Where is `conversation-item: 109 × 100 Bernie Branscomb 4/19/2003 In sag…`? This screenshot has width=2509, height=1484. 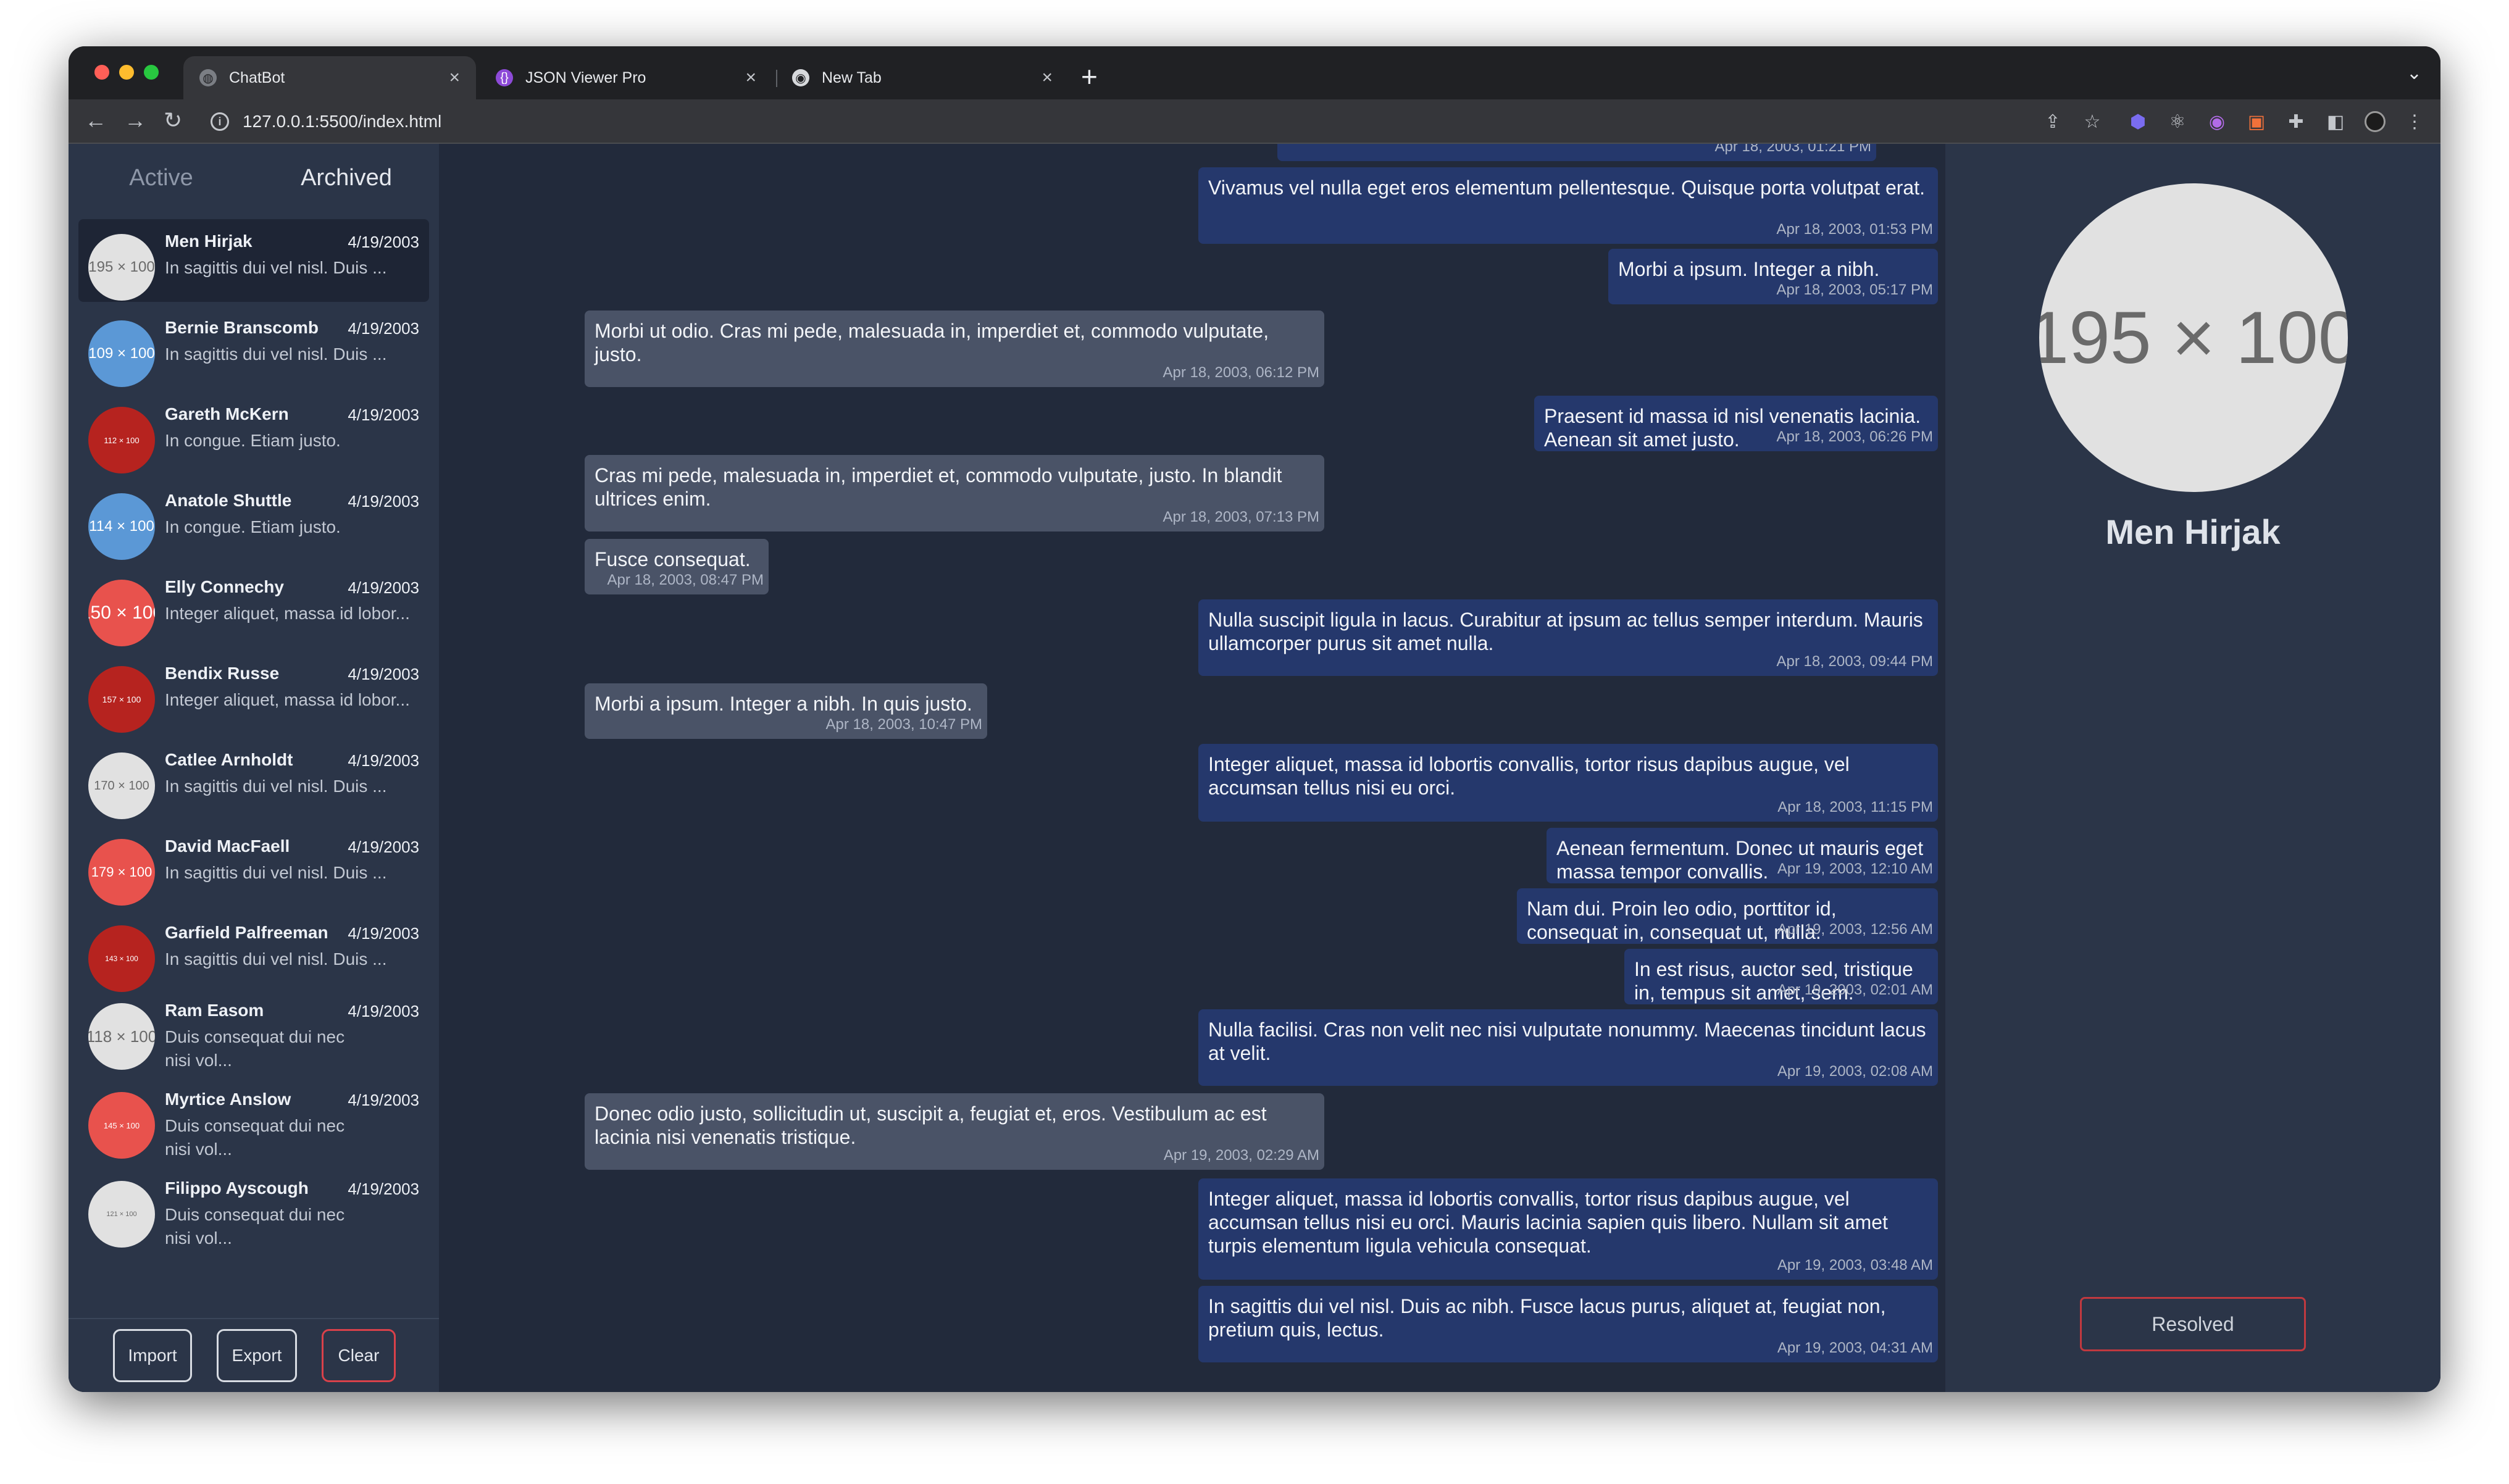 conversation-item: 109 × 100 Bernie Branscomb 4/19/2003 In sag… is located at coordinates (253, 347).